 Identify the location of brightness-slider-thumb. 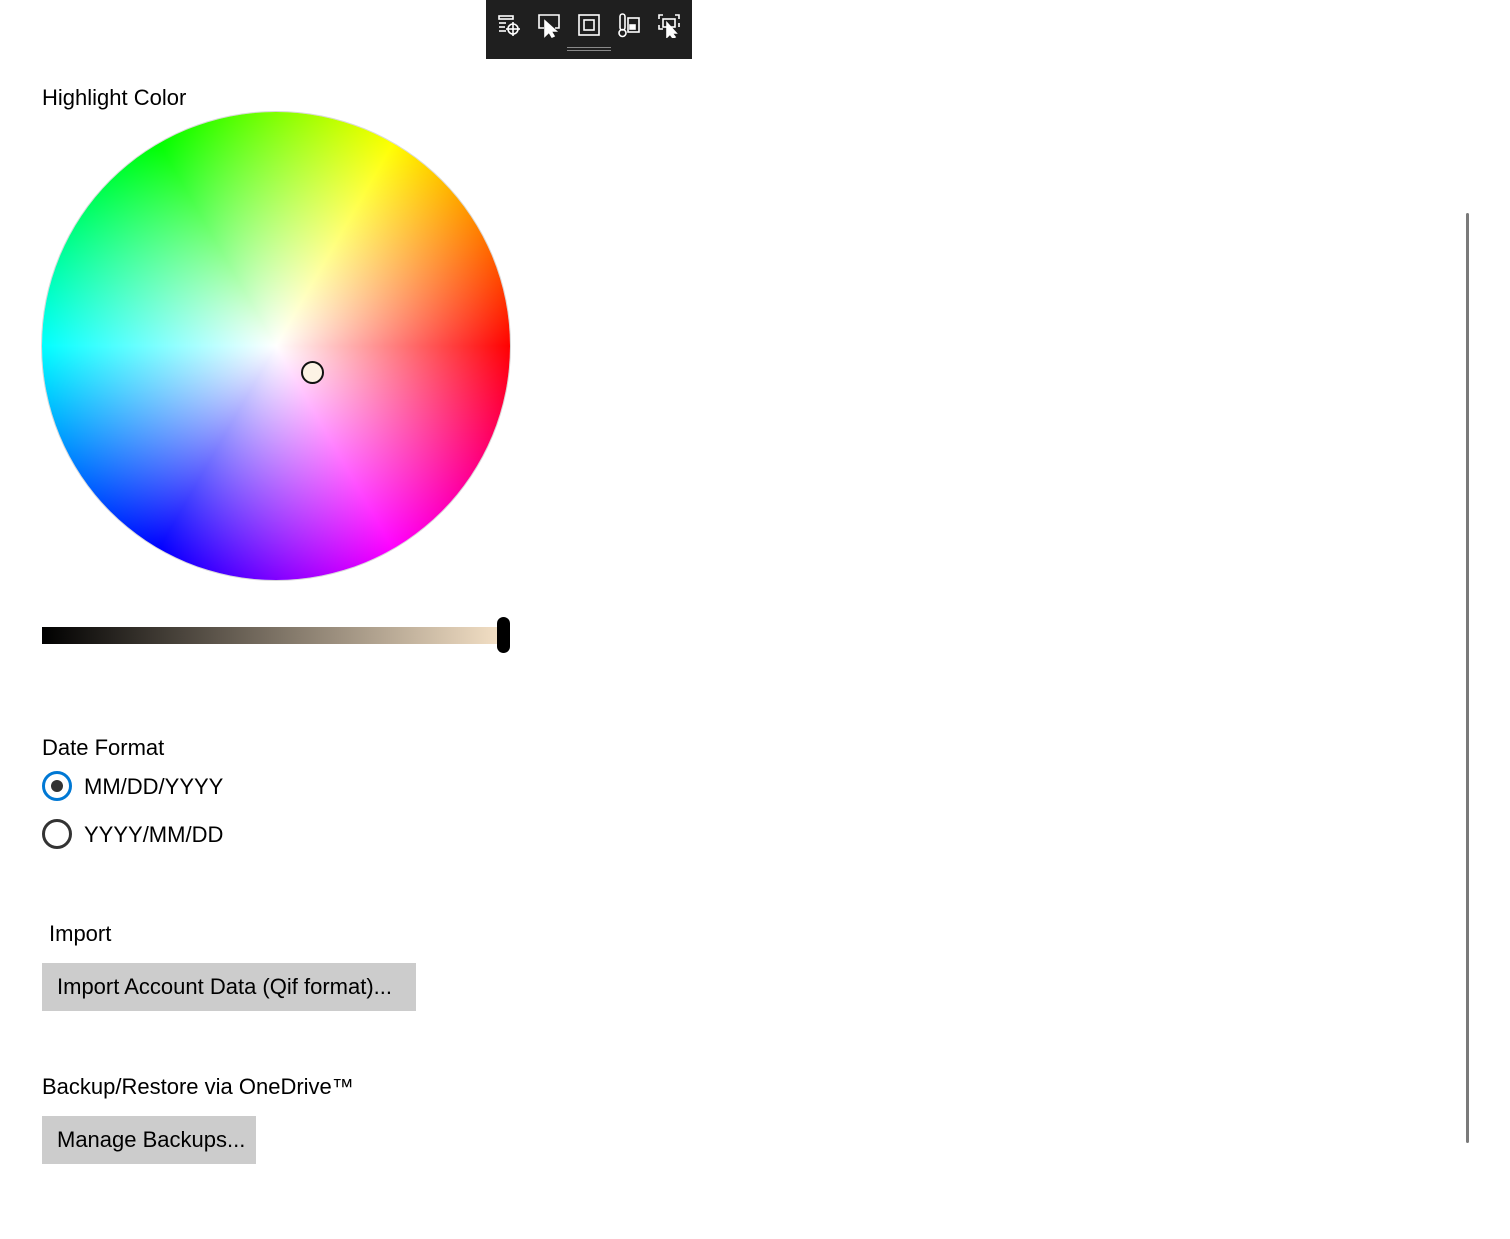
(503, 635).